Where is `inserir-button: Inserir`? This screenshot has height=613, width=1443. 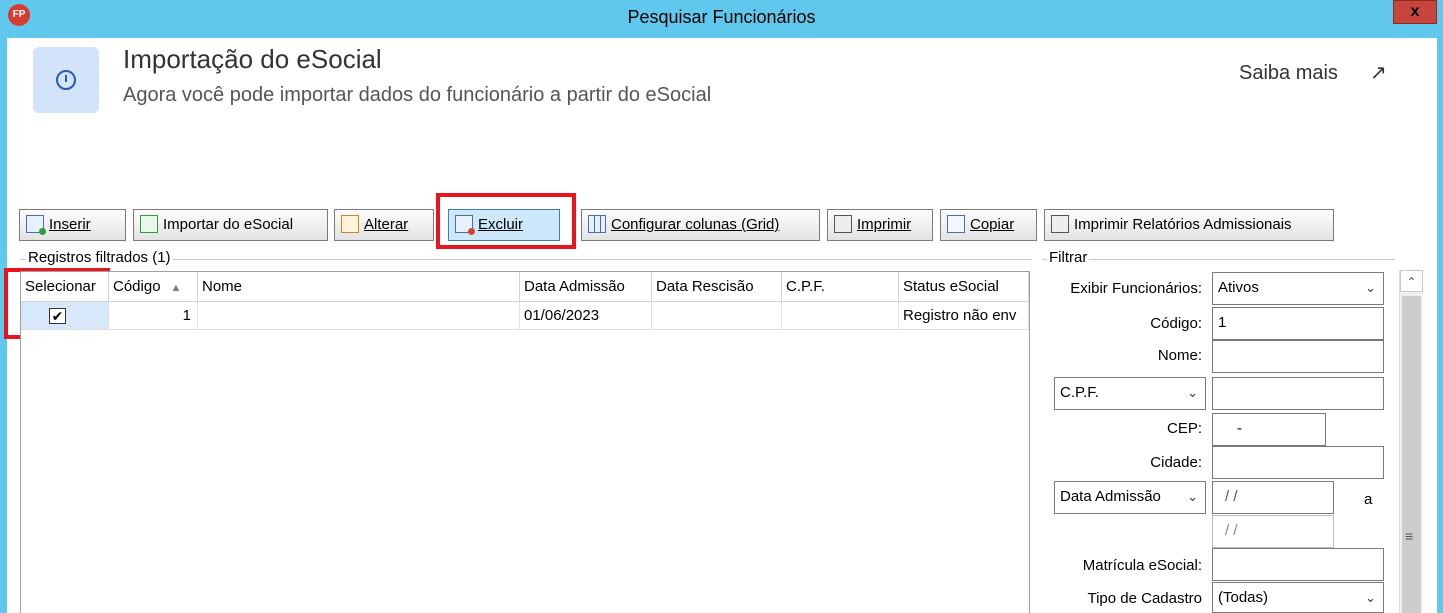
inserir-button: Inserir is located at coordinates (72, 225).